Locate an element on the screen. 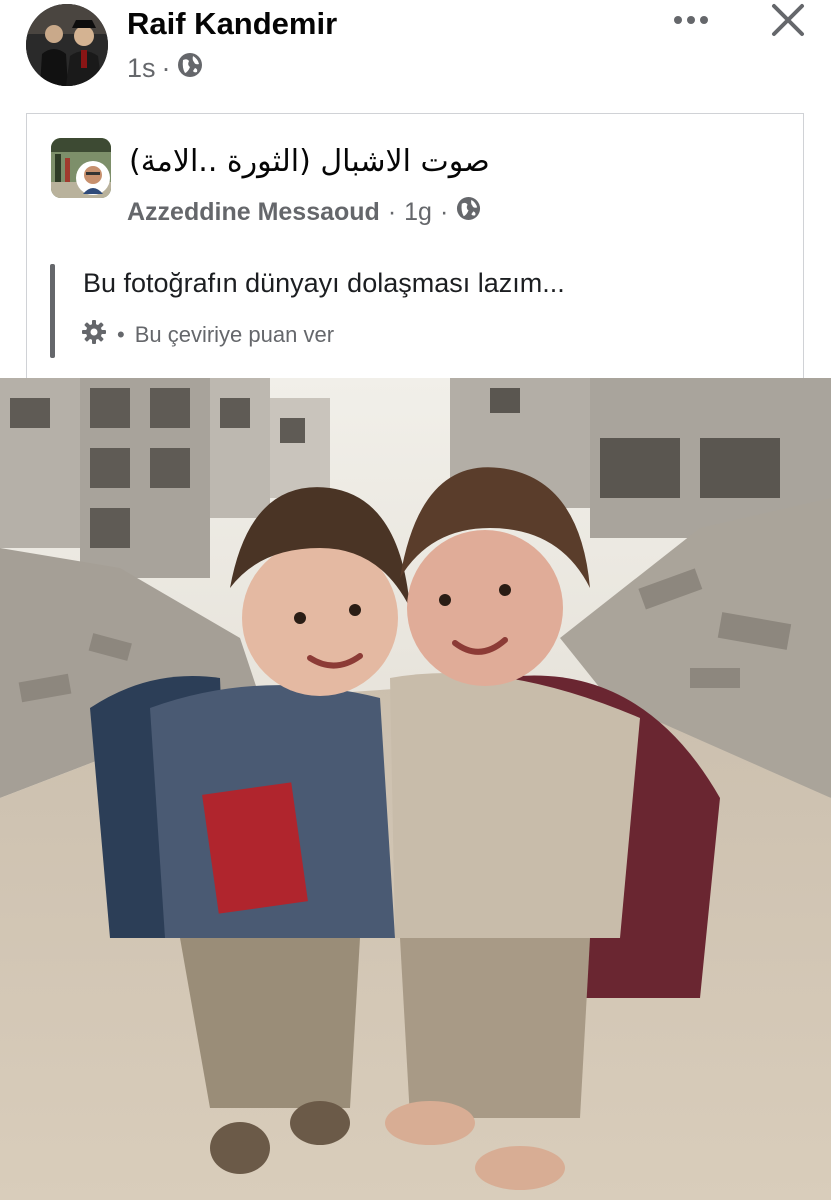  close-icon is located at coordinates (790, 20).